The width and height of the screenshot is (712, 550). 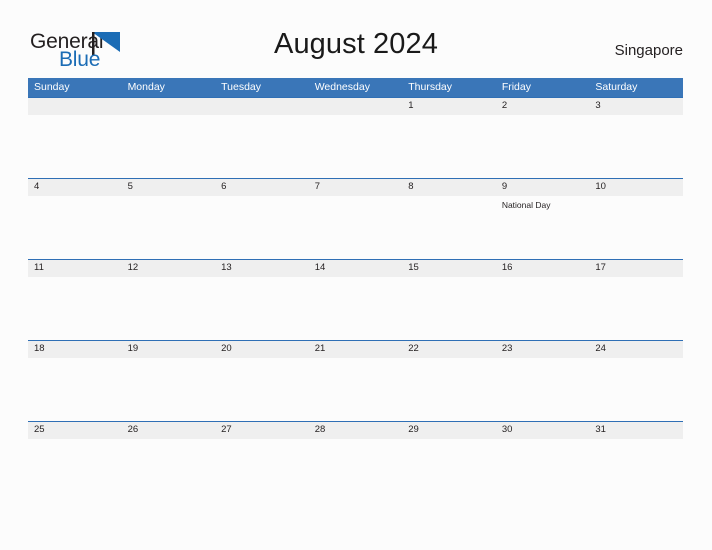 I want to click on day-cell-30: 30, so click(x=543, y=461).